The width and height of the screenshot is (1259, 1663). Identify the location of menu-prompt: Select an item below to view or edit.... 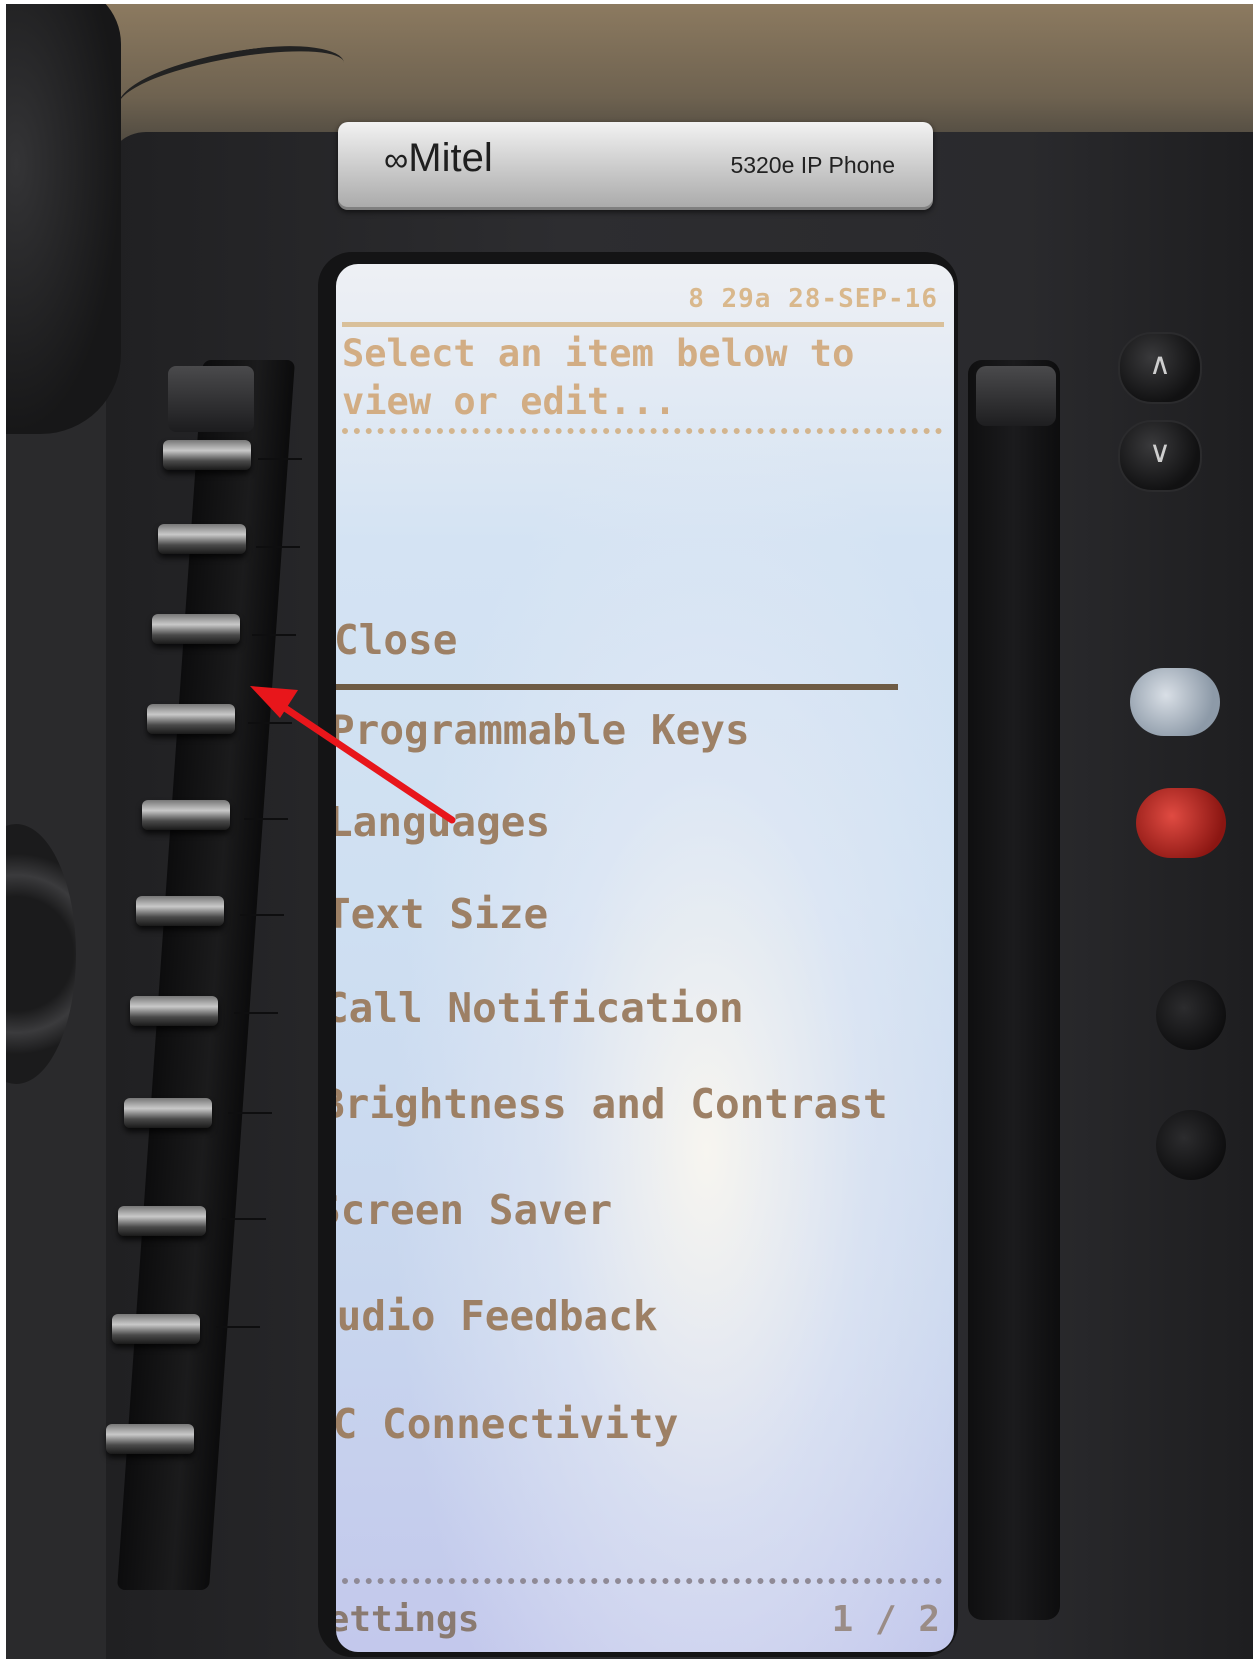
(598, 377).